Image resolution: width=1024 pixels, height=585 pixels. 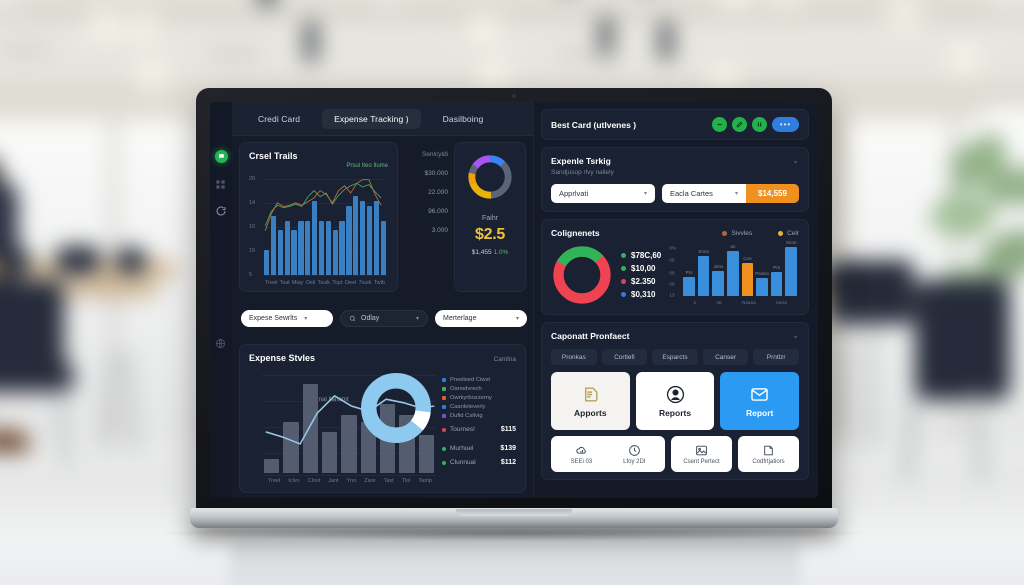 I want to click on tab-credit-card: Credi Card, so click(x=279, y=119).